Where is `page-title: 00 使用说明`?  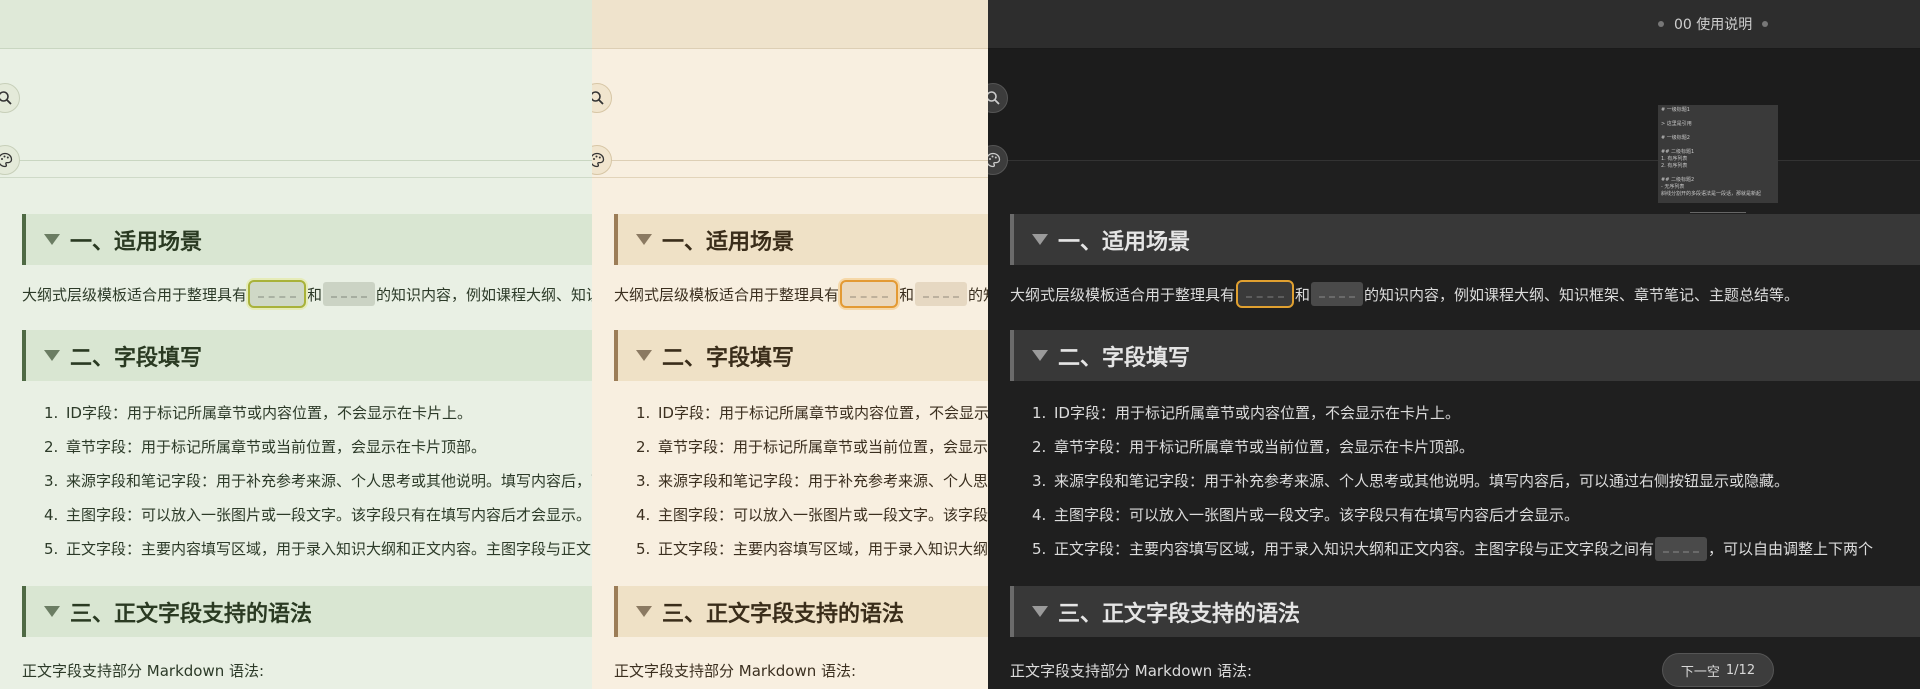 page-title: 00 使用说明 is located at coordinates (1713, 24).